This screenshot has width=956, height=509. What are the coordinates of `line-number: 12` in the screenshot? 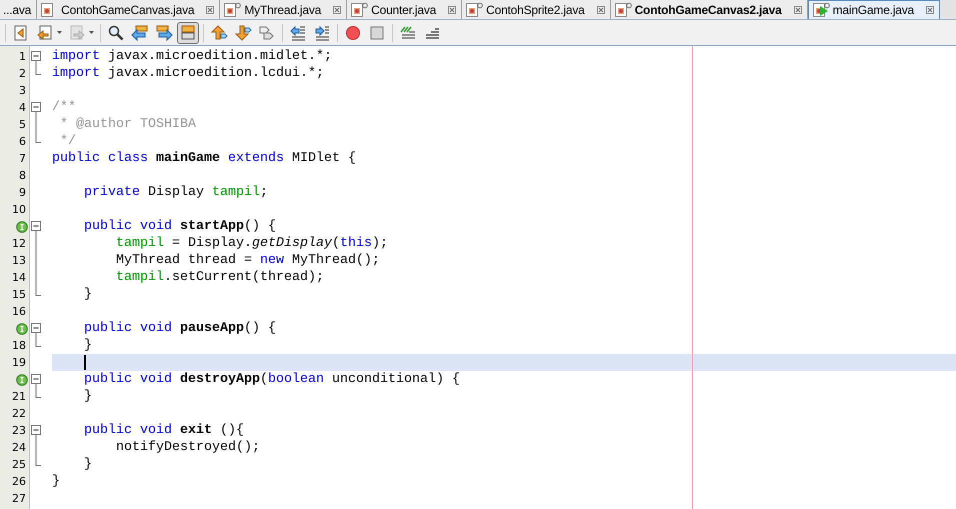 It's located at (19, 243).